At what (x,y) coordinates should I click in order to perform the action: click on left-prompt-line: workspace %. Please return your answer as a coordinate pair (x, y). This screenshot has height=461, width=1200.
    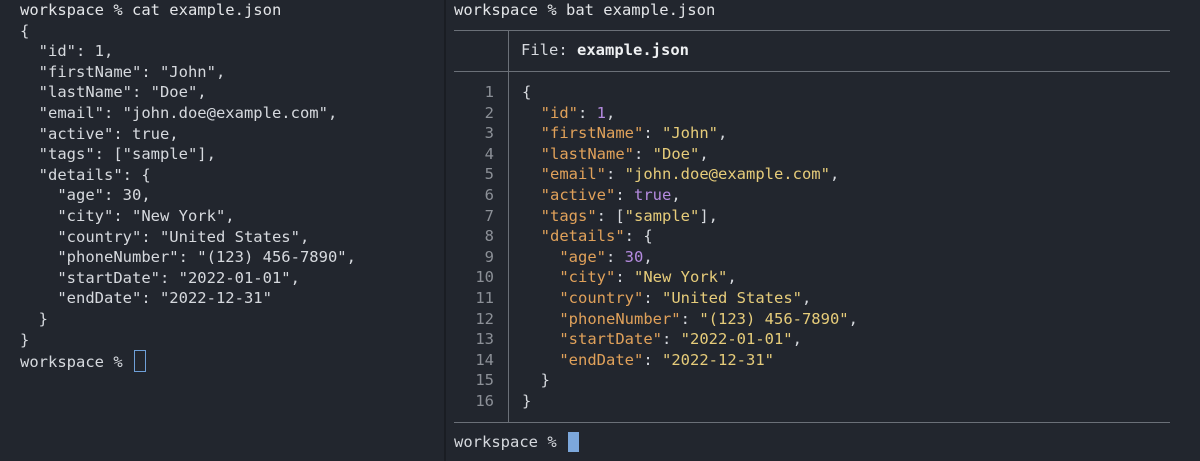
    Looking at the image, I should click on (188, 361).